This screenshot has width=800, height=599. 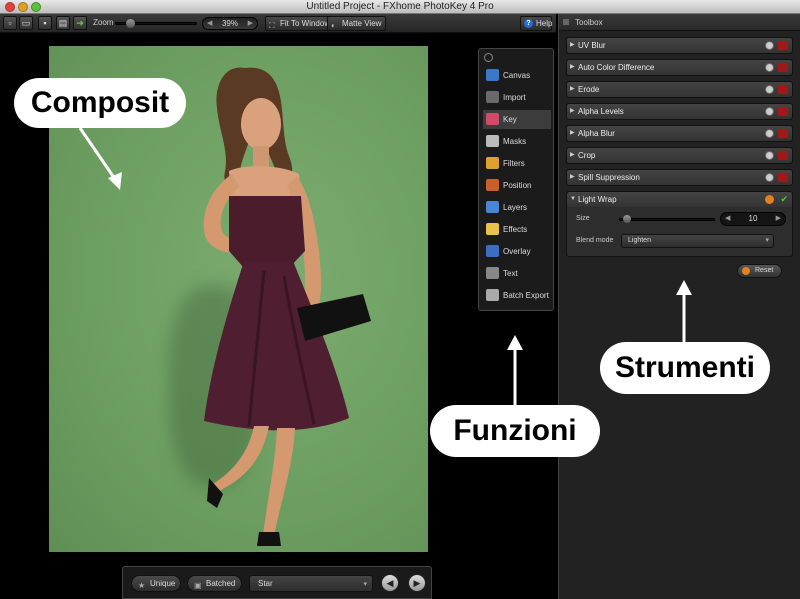 What do you see at coordinates (492, 119) in the screenshot?
I see `key-icon` at bounding box center [492, 119].